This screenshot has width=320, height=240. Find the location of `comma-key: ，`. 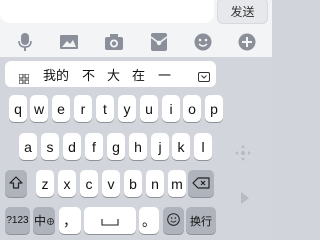

comma-key: ， is located at coordinates (70, 220).